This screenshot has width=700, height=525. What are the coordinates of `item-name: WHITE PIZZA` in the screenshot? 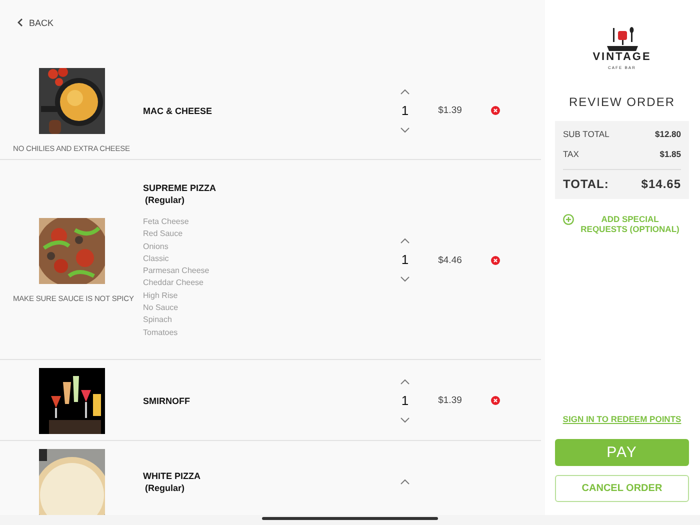 It's located at (172, 476).